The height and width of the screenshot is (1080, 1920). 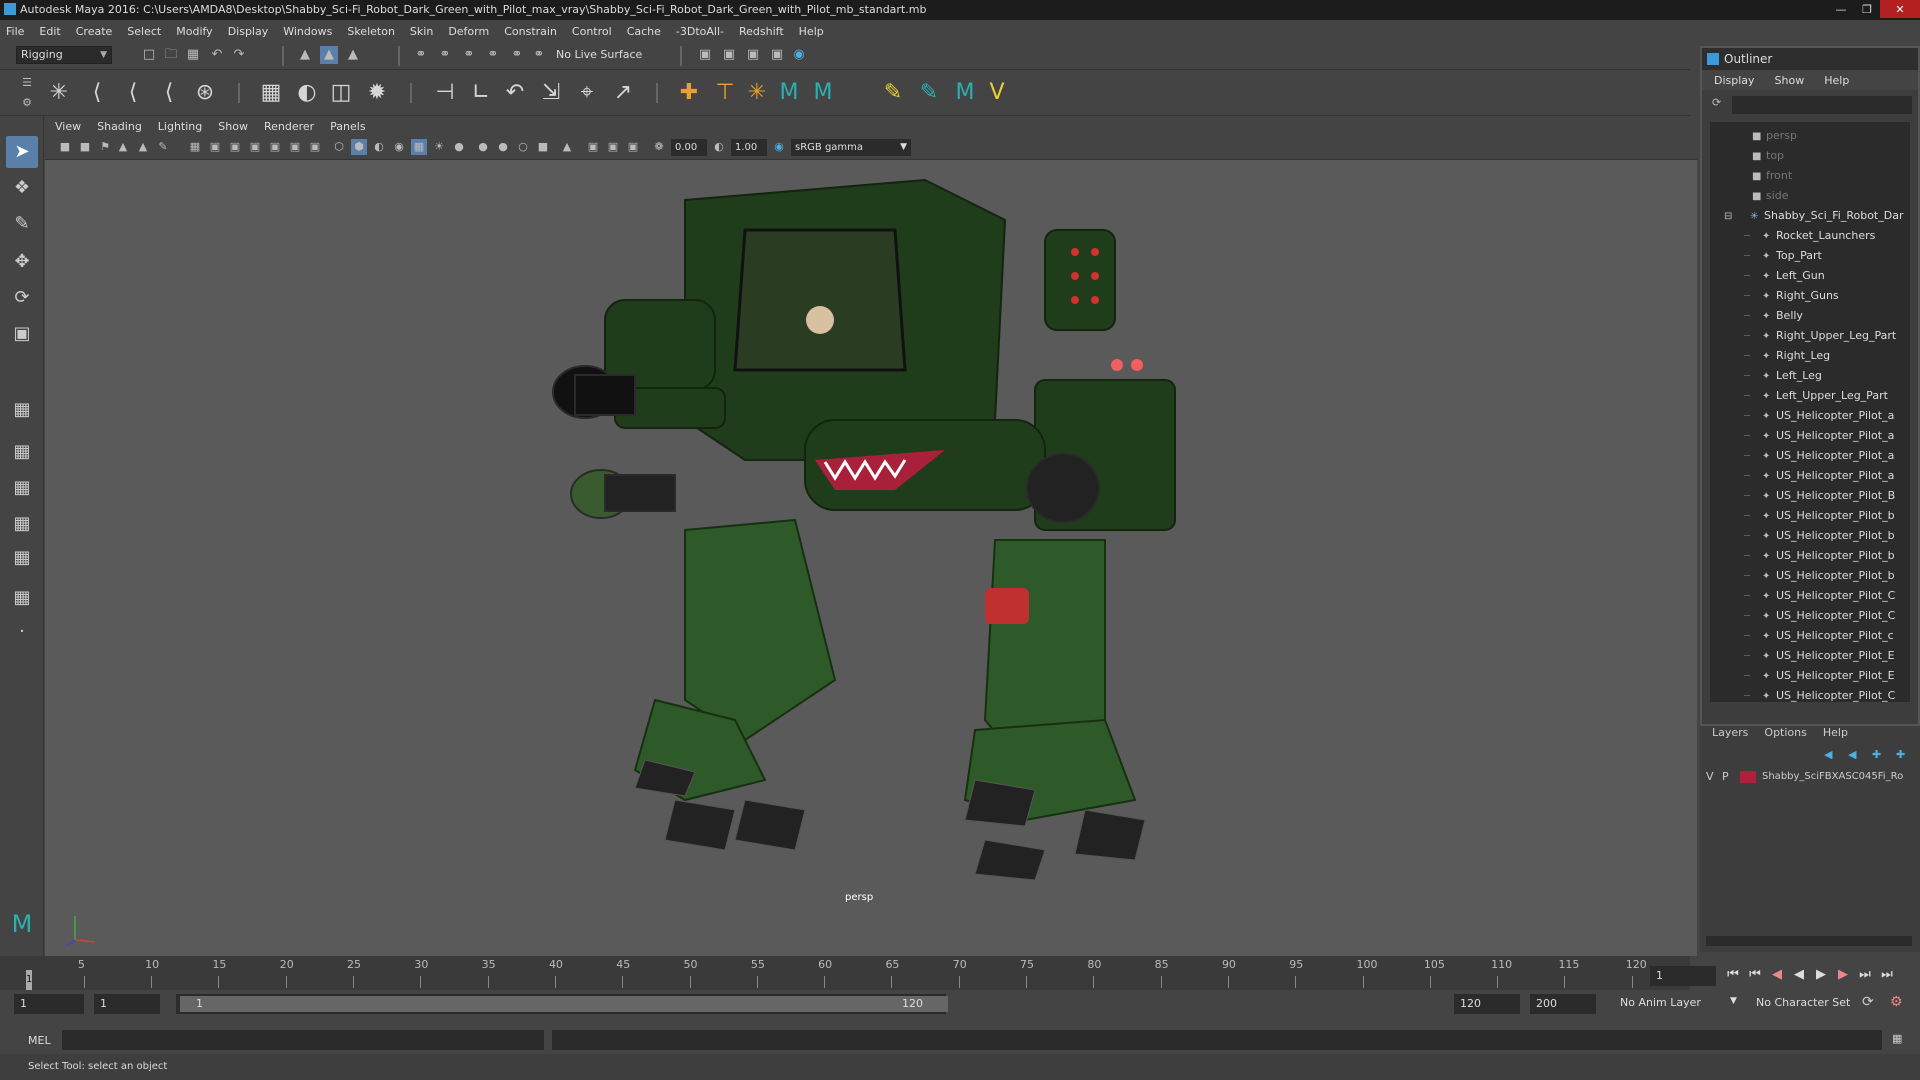 I want to click on gate-mask-icon: ▣, so click(x=255, y=147).